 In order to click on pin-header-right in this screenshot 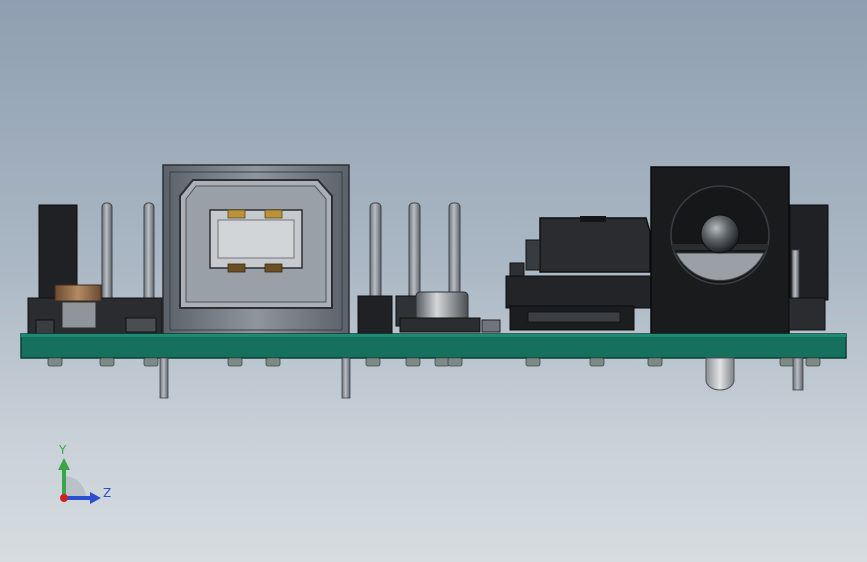, I will do `click(808, 267)`.